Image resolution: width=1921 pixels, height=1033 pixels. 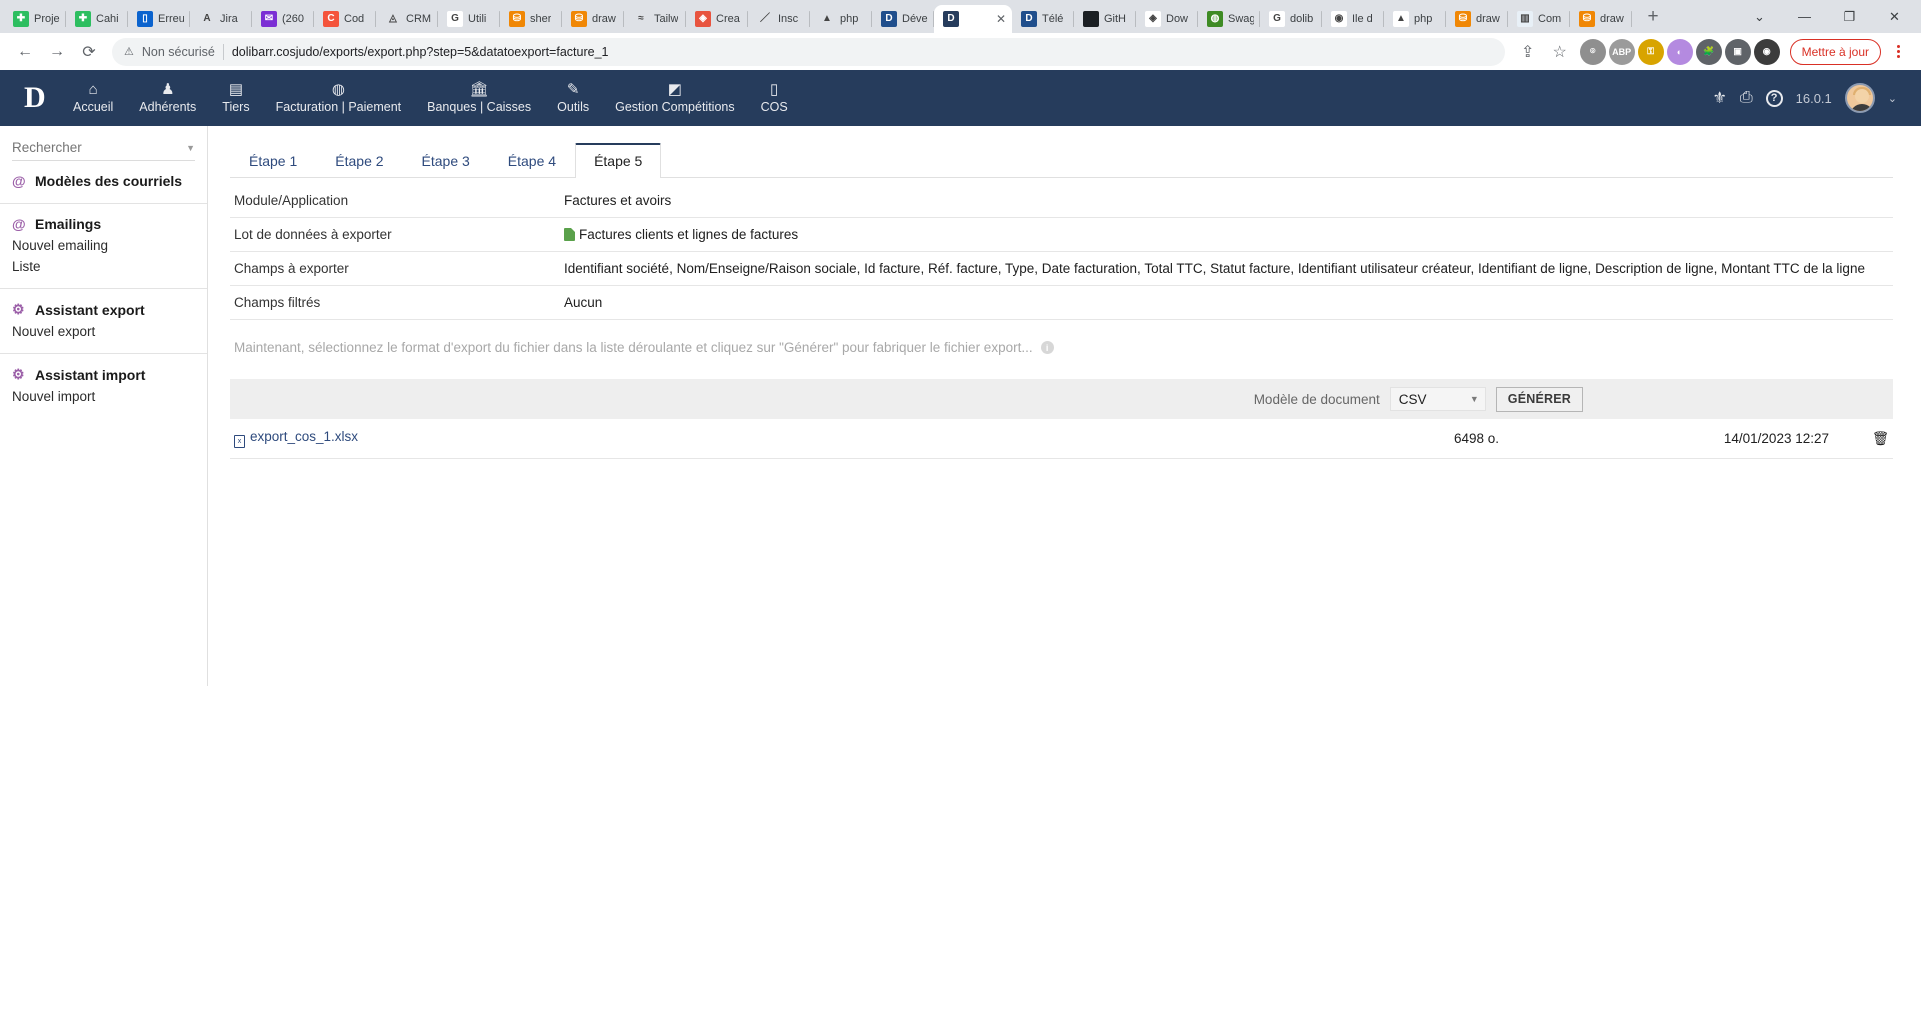 What do you see at coordinates (1560, 52) in the screenshot?
I see `bookmark-star-icon: ☆` at bounding box center [1560, 52].